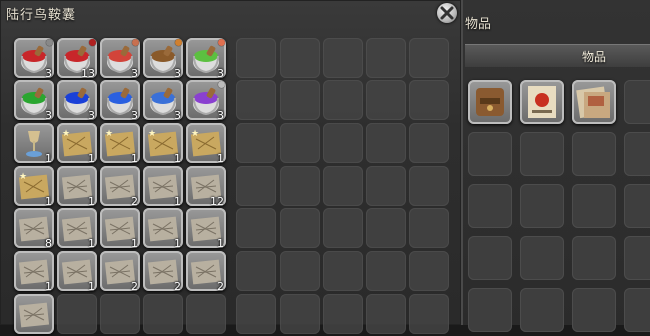 Image resolution: width=650 pixels, height=336 pixels. What do you see at coordinates (221, 84) in the screenshot?
I see `dye-color-indicator` at bounding box center [221, 84].